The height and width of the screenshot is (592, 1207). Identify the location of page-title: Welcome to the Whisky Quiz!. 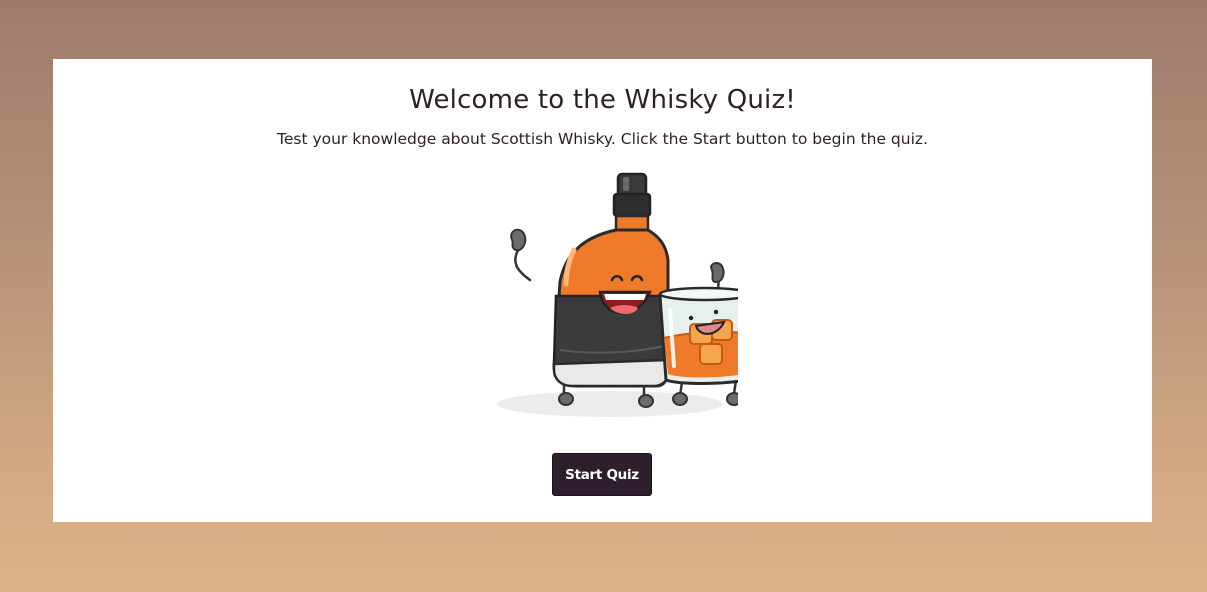
(602, 100).